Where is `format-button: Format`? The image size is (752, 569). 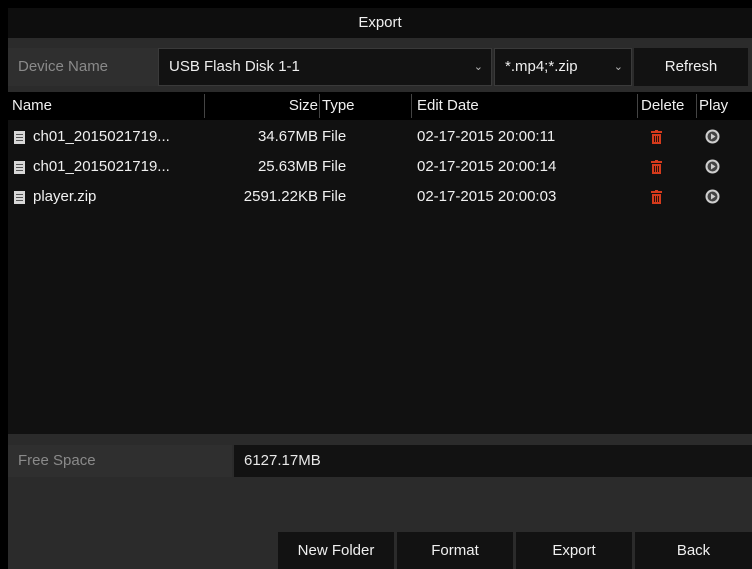
format-button: Format is located at coordinates (455, 550).